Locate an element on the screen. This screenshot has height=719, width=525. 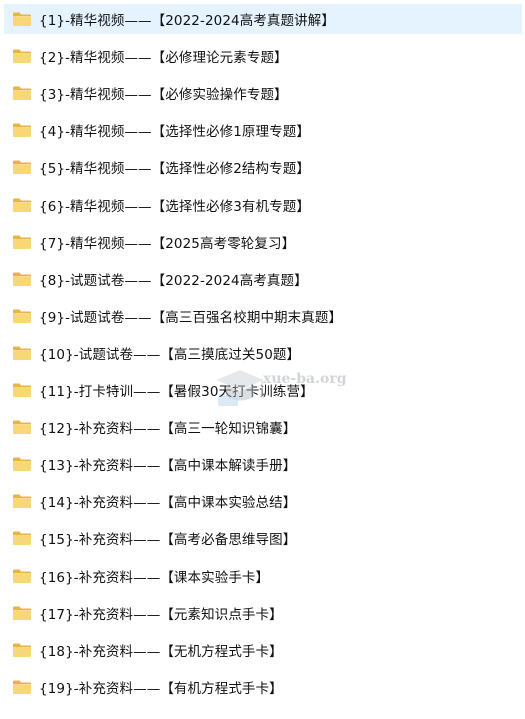
folder-row: {12}-补充资料——【高三一轮知识锦囊】 is located at coordinates (263, 427).